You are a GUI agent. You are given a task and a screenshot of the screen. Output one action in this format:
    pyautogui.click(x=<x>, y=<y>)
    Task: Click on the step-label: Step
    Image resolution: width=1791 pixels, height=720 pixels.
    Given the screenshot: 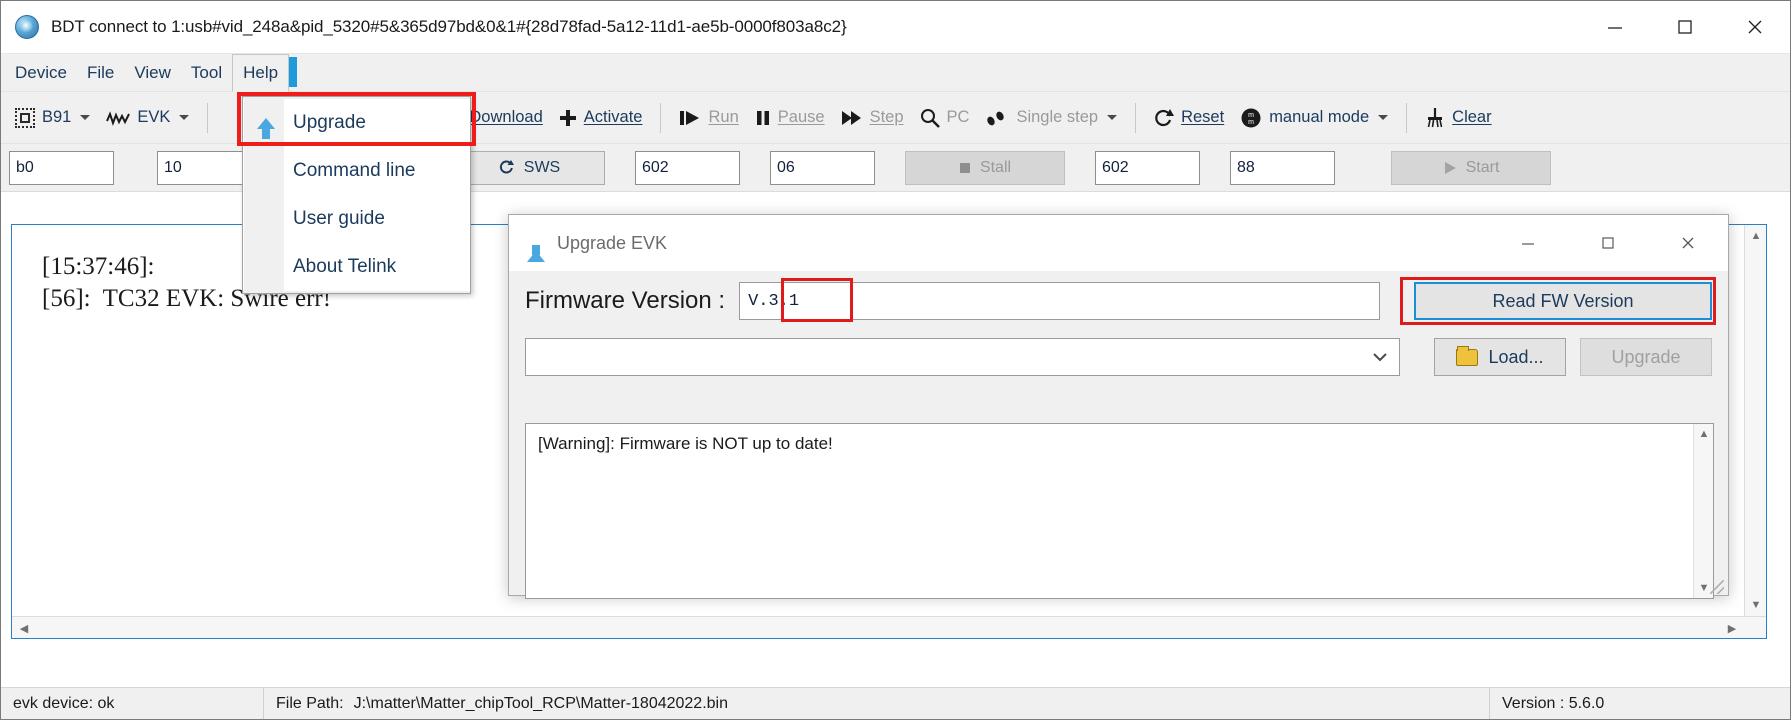 What is the action you would take?
    pyautogui.click(x=886, y=117)
    